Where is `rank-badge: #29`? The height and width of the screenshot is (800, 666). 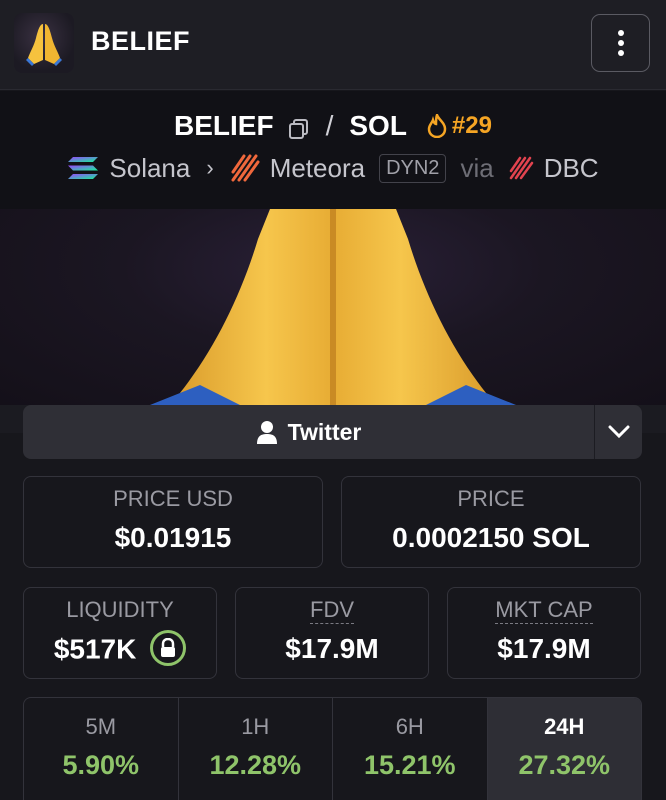 rank-badge: #29 is located at coordinates (459, 126).